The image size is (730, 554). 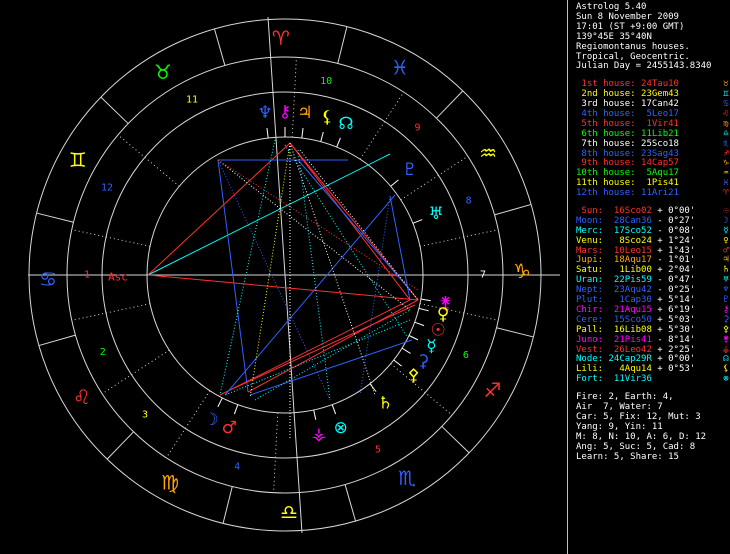 I want to click on planet-speed: + 5°14', so click(x=673, y=300).